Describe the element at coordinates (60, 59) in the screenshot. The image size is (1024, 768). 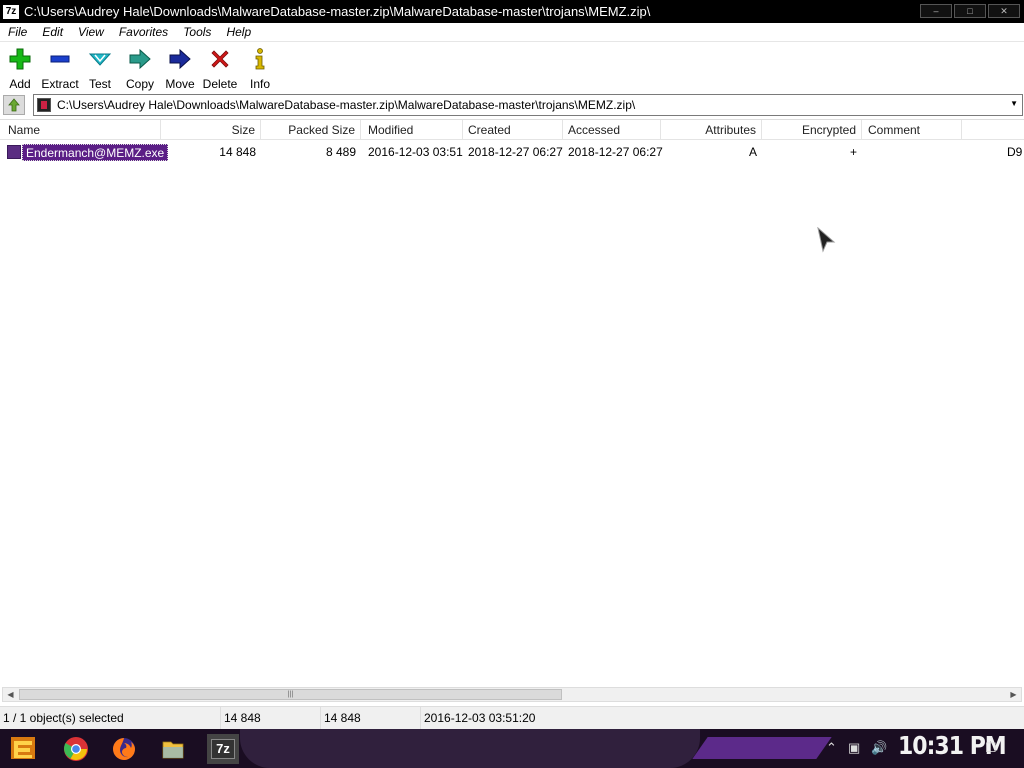
I see `minus-icon` at that location.